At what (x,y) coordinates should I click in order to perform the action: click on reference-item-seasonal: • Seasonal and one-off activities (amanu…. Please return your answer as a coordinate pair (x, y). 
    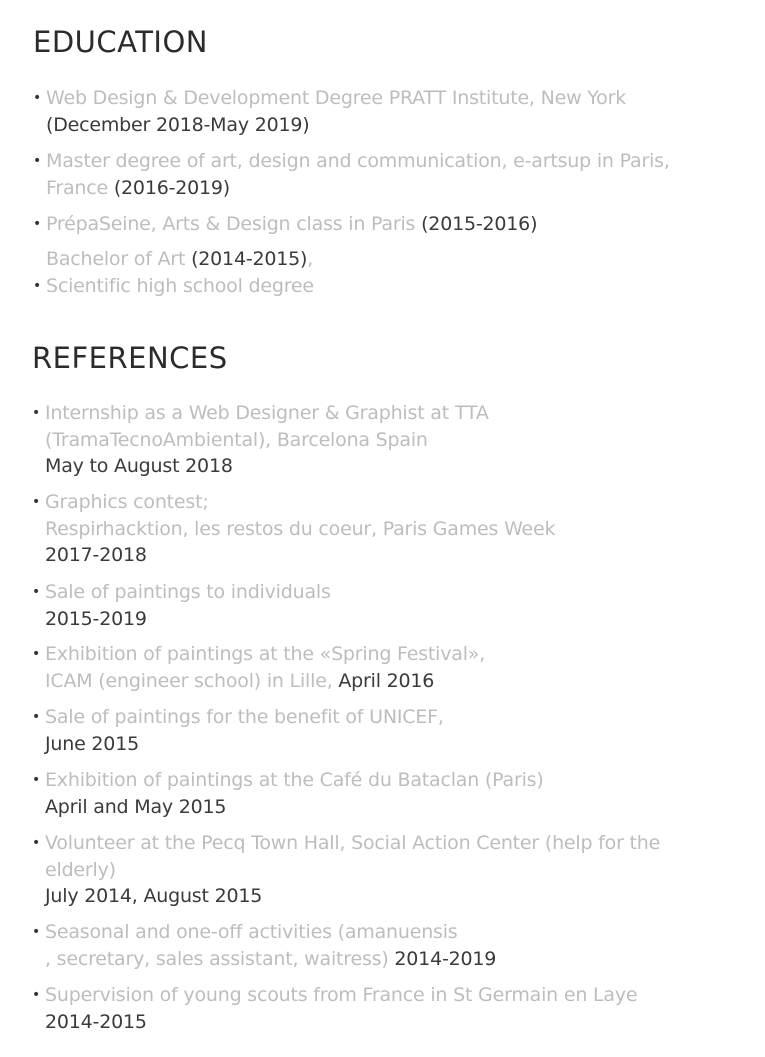
    Looking at the image, I should click on (264, 945).